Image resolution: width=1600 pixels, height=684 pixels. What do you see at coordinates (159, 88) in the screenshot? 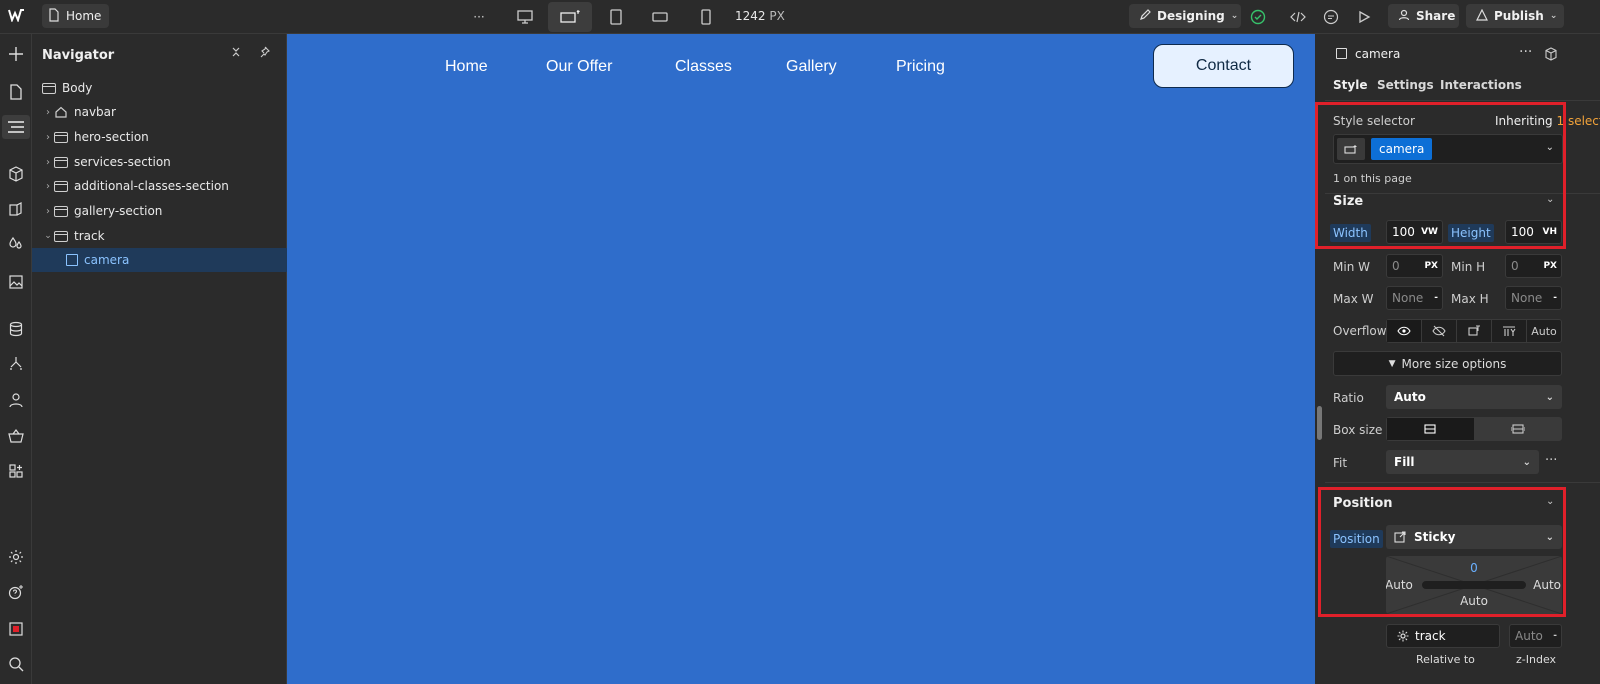
I see `tree-item-body: Body` at bounding box center [159, 88].